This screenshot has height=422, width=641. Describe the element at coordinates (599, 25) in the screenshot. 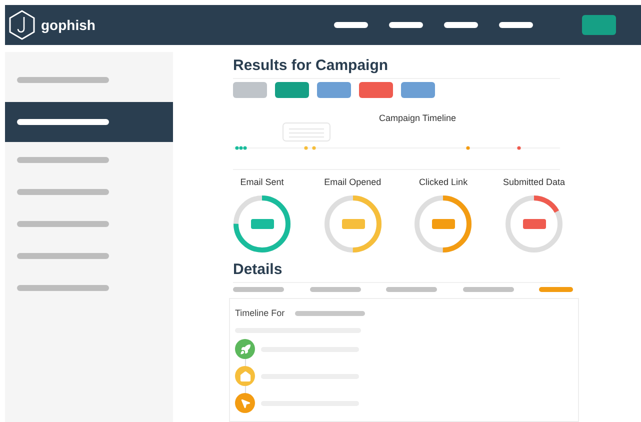

I see `header-button` at that location.